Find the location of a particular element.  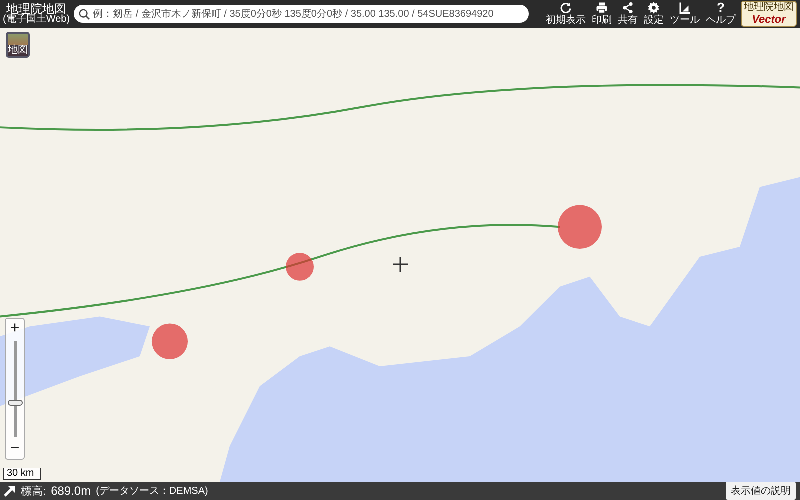

zoom-slider-thumb is located at coordinates (15, 403).